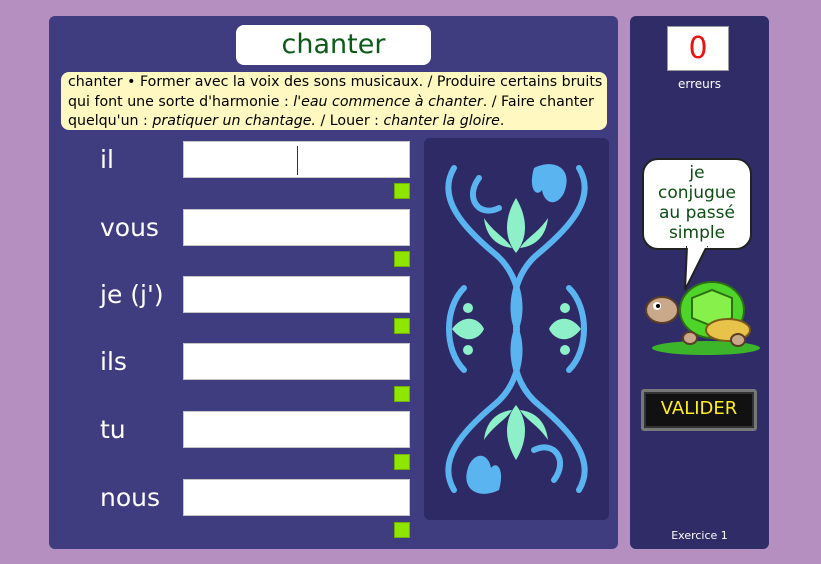 The image size is (821, 564). I want to click on error-label: erreurs, so click(699, 84).